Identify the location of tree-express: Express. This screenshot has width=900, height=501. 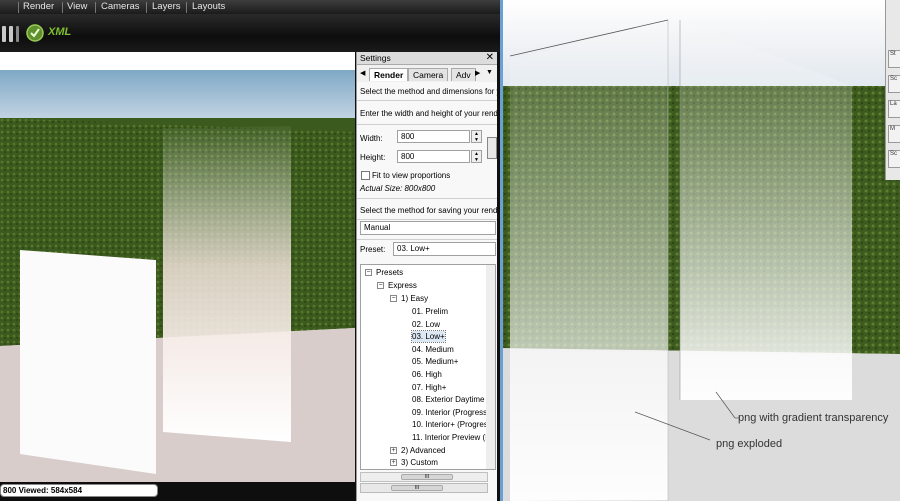
(402, 285).